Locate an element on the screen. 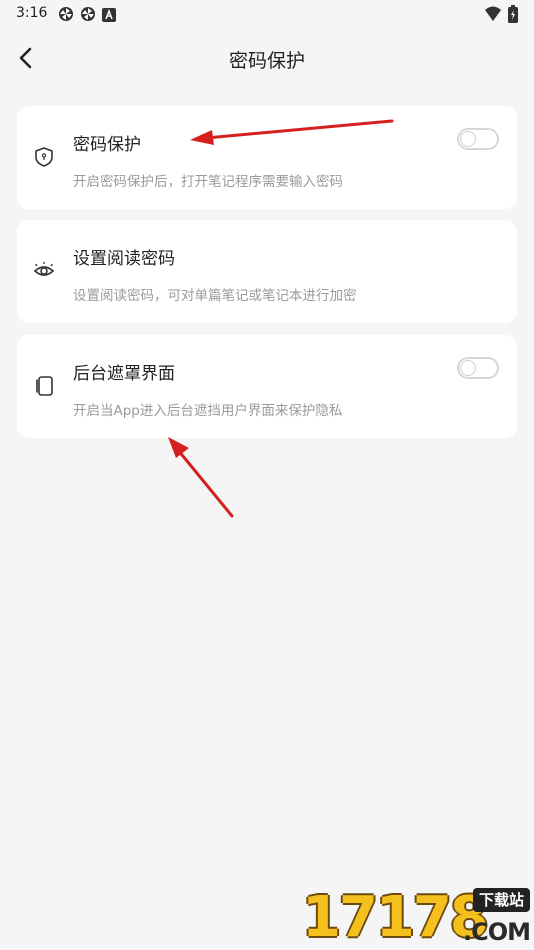  eye-icon is located at coordinates (44, 271).